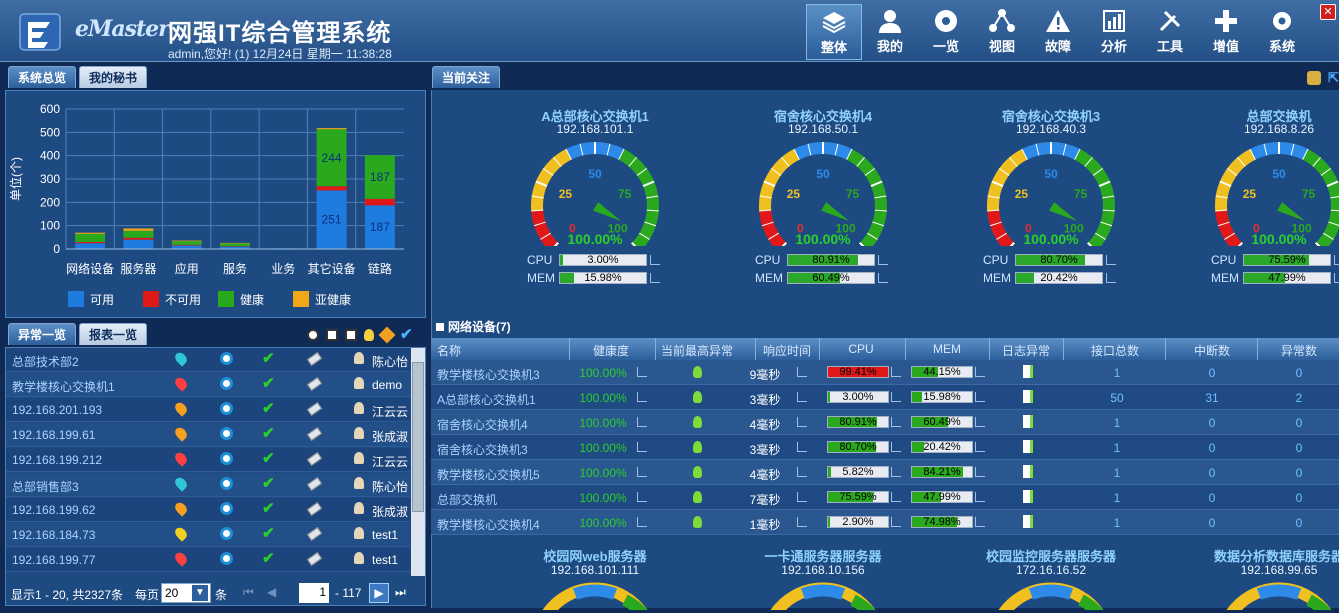 Image resolution: width=1339 pixels, height=613 pixels. I want to click on nav-warning: 故障, so click(1058, 32).